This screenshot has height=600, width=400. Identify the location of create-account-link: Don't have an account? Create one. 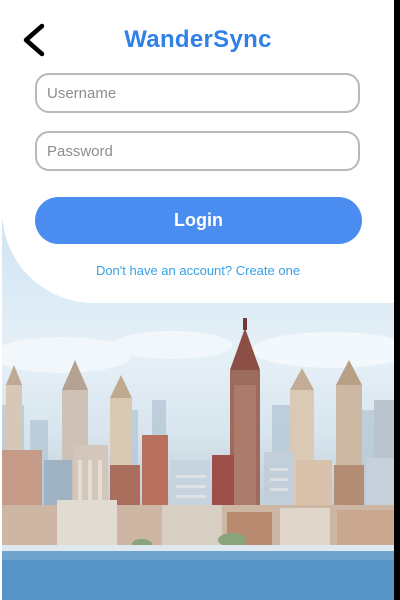
(198, 270).